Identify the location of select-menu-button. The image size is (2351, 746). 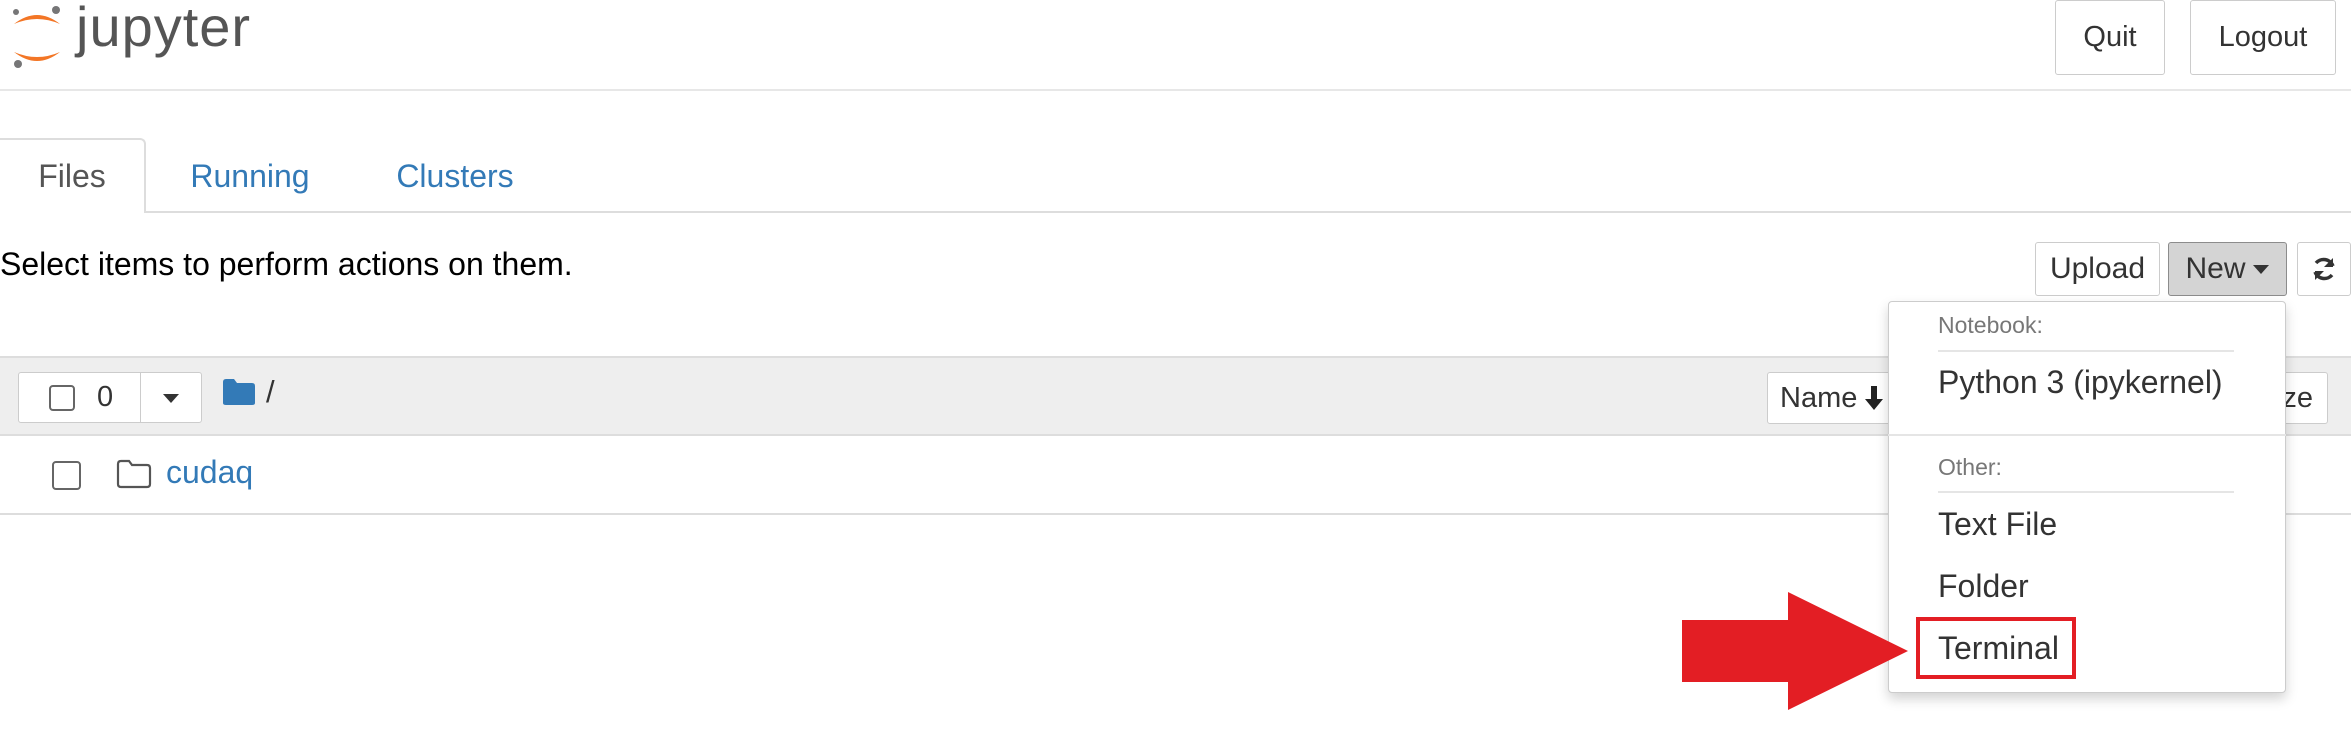
(171, 397).